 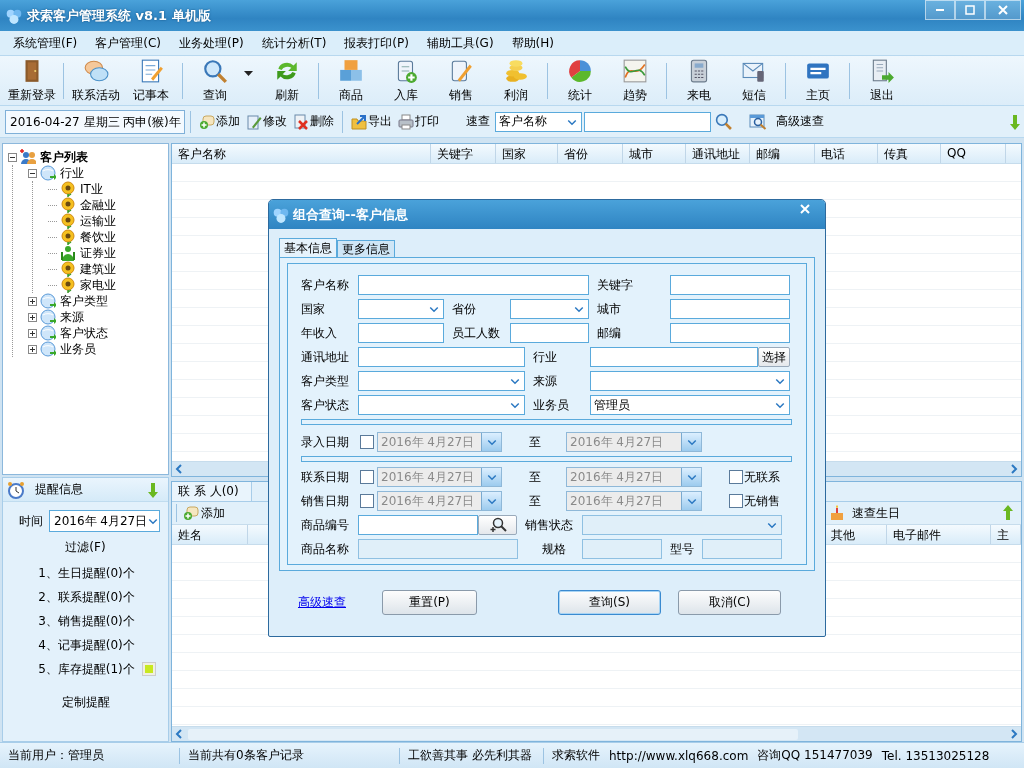 What do you see at coordinates (98, 269) in the screenshot?
I see `tree-item: 建筑业` at bounding box center [98, 269].